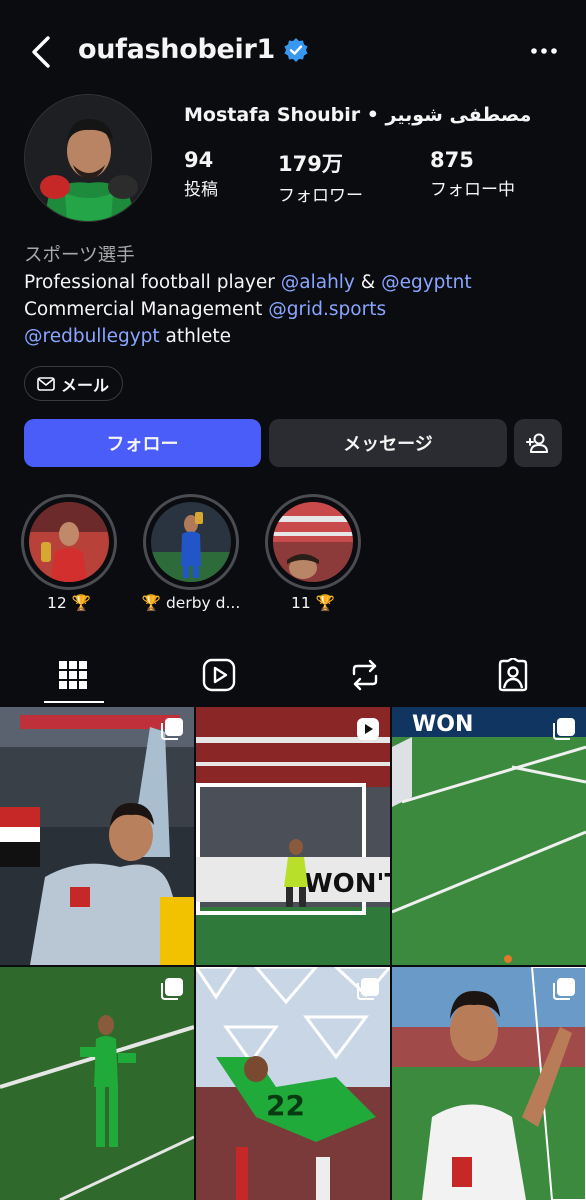  I want to click on verified-badge-icon, so click(296, 49).